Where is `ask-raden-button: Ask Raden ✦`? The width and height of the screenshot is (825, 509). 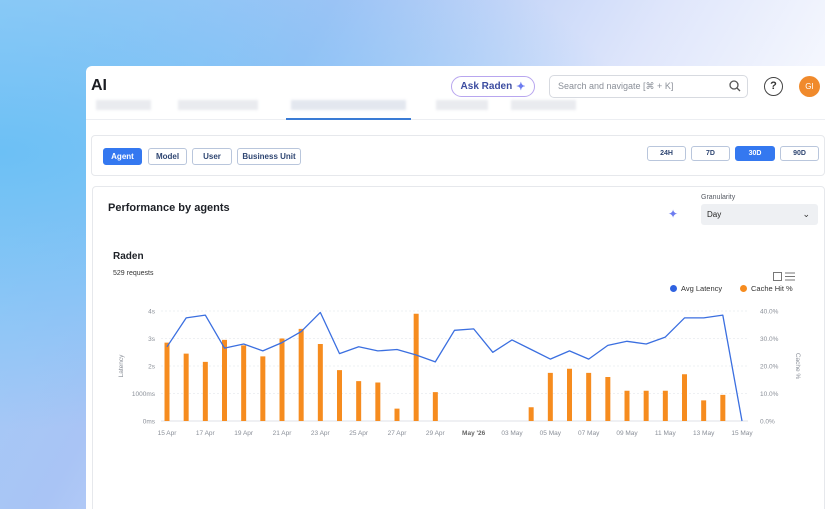 ask-raden-button: Ask Raden ✦ is located at coordinates (493, 86).